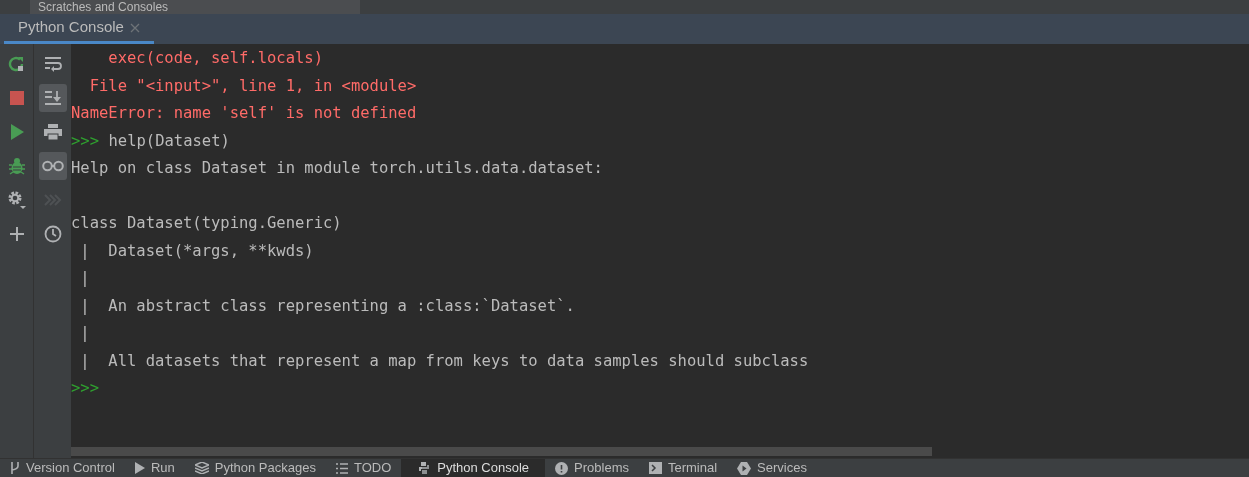 This screenshot has width=1249, height=477. I want to click on tool-window-tab: Version Control, so click(62, 468).